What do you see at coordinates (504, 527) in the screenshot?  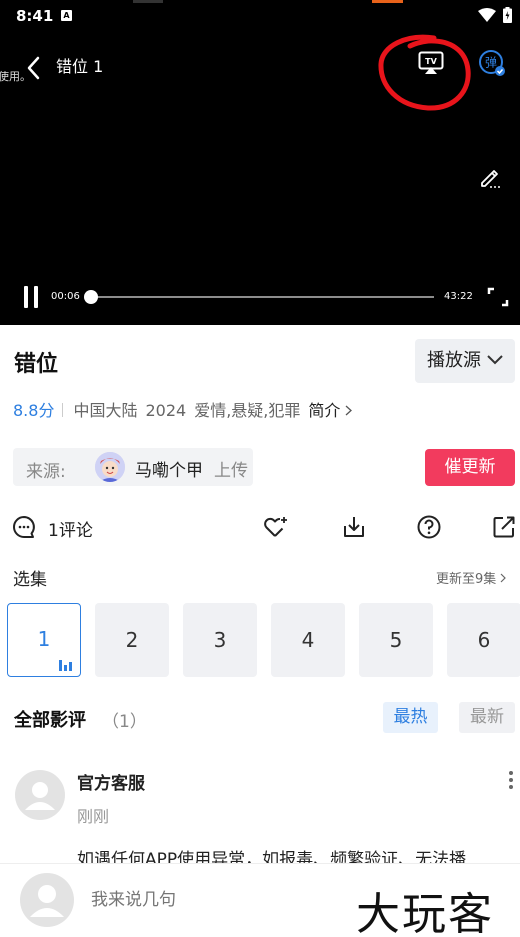 I see `share-icon` at bounding box center [504, 527].